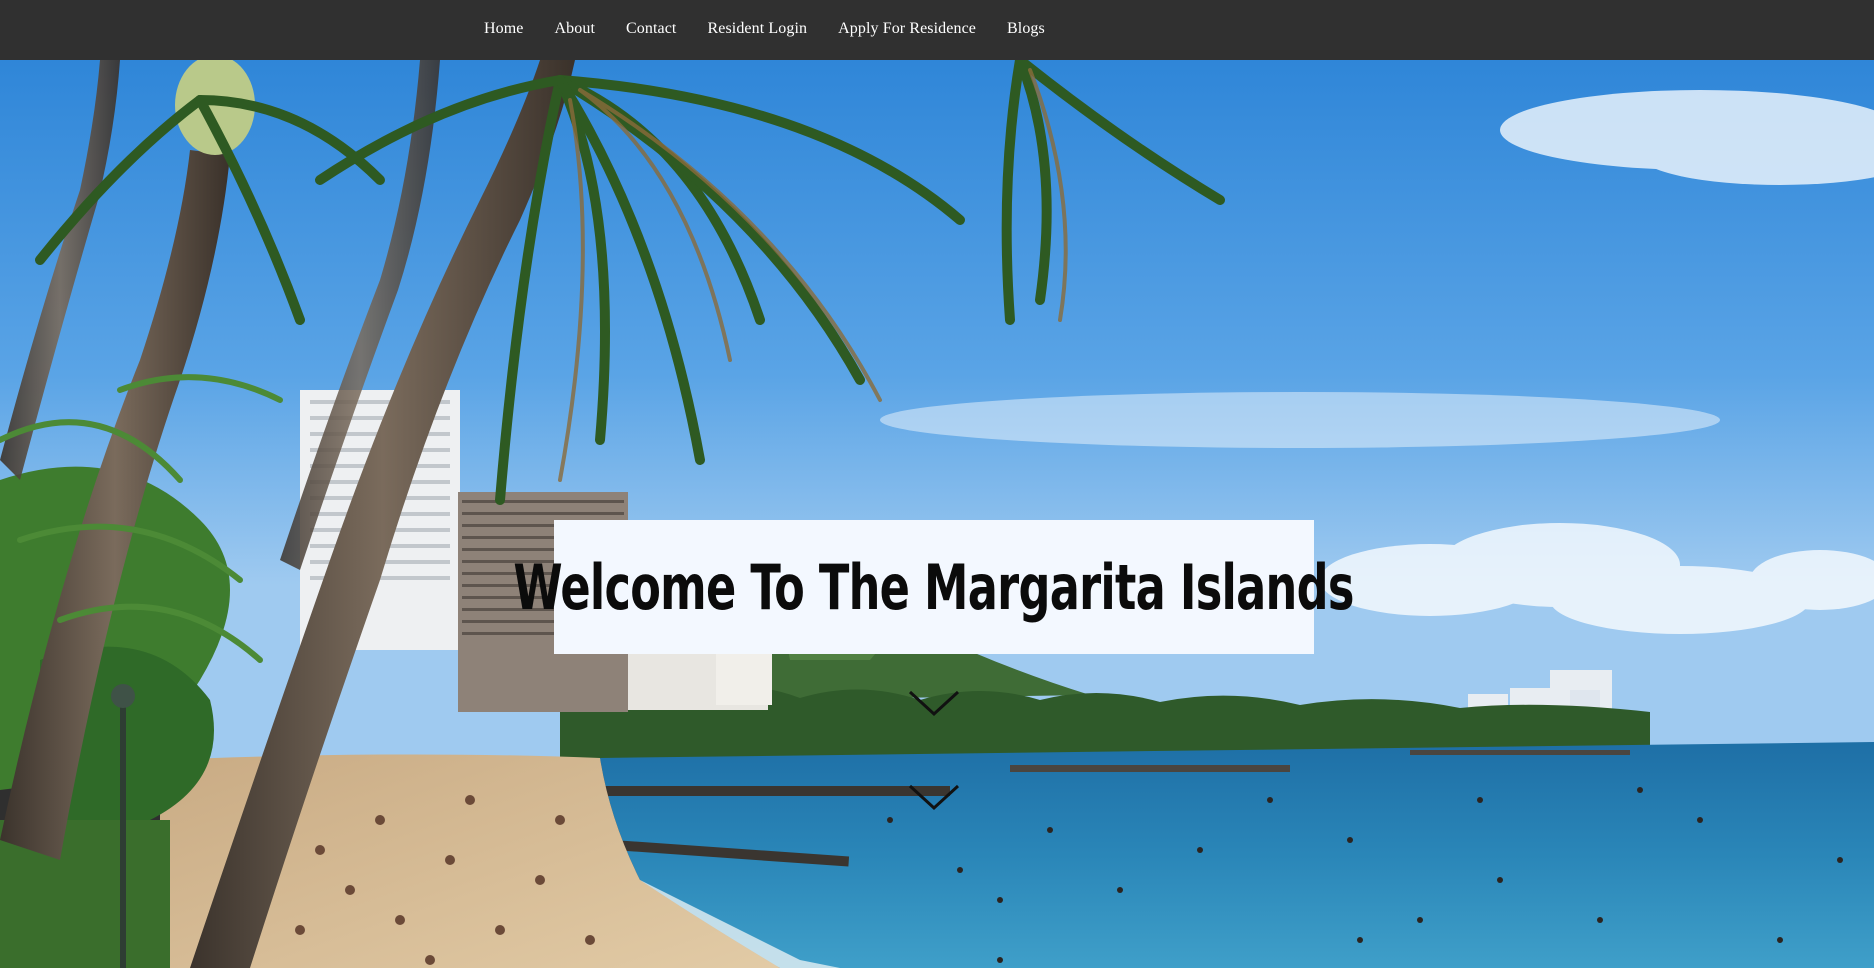 This screenshot has width=1874, height=968. What do you see at coordinates (757, 28) in the screenshot?
I see `nav-resident-login-link: Resident Login` at bounding box center [757, 28].